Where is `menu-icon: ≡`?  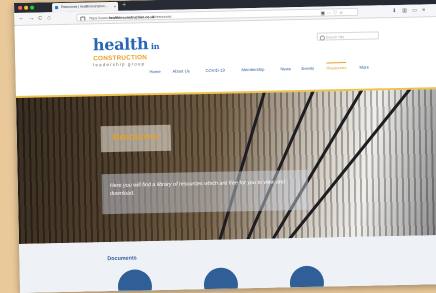 menu-icon: ≡ is located at coordinates (423, 10).